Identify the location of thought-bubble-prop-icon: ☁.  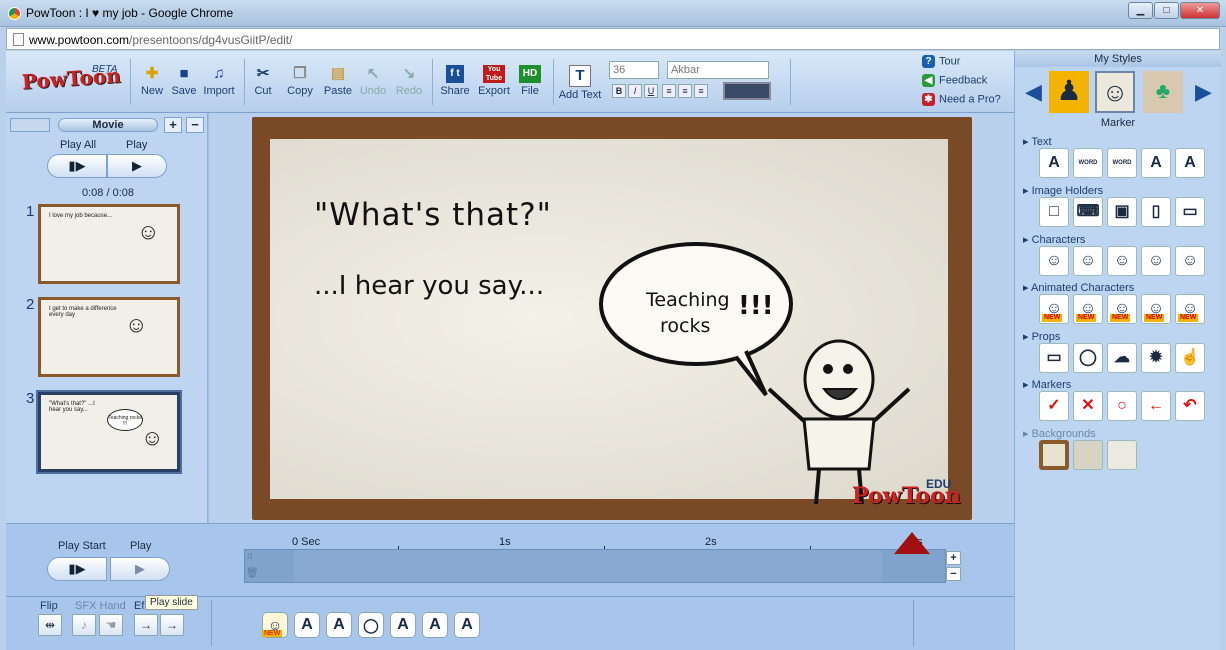
(1122, 358).